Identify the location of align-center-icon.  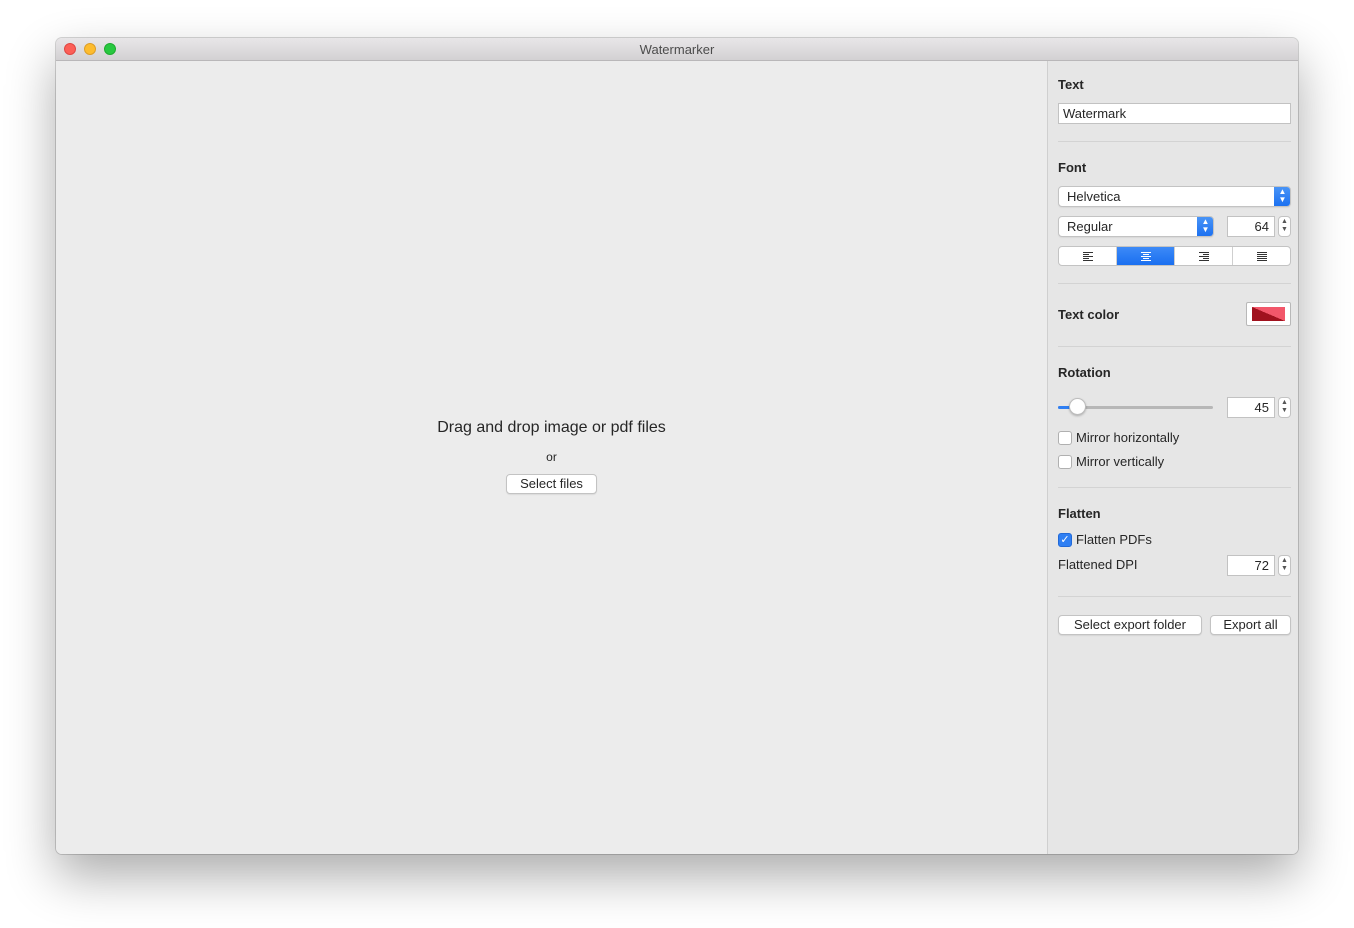
(1145, 256).